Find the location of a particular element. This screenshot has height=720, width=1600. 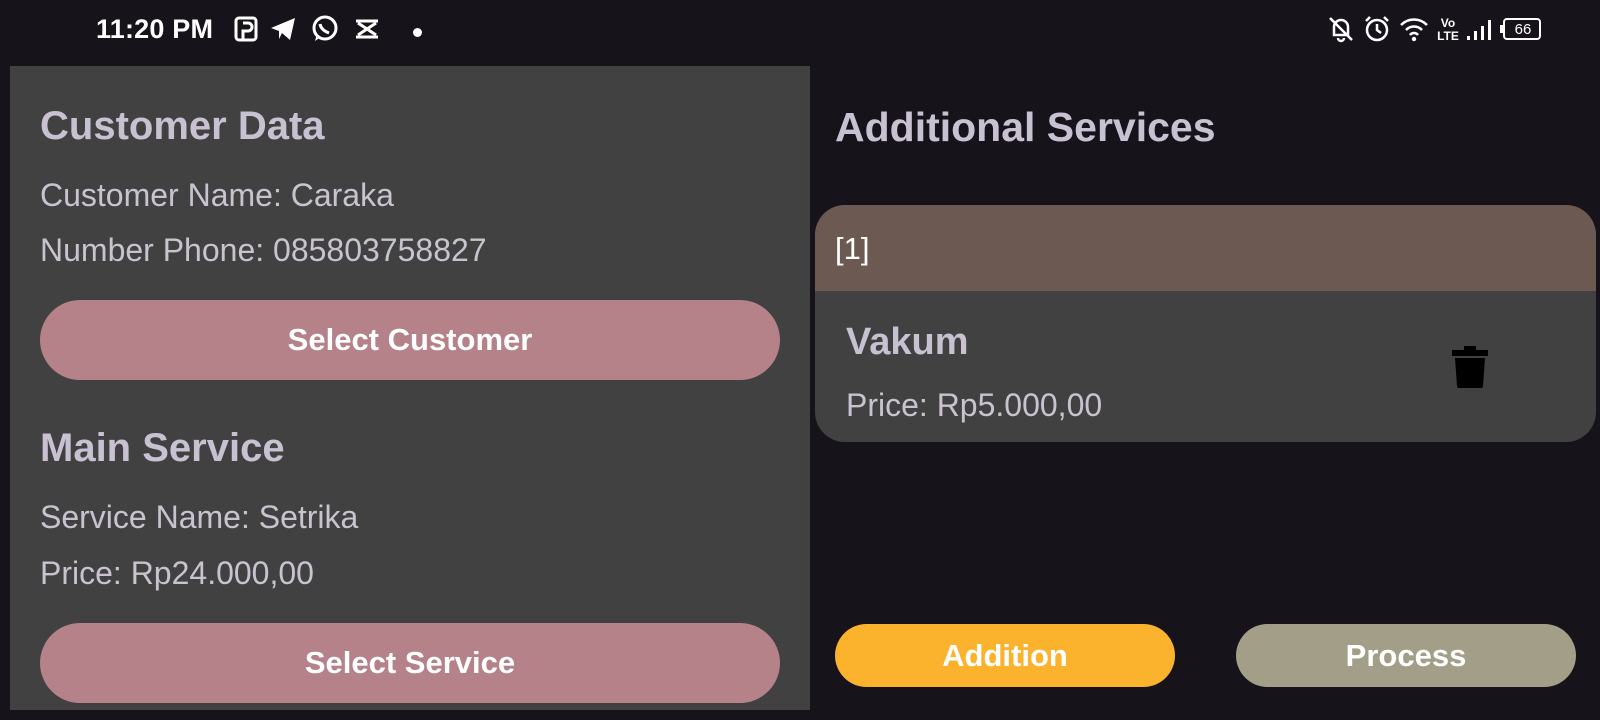

dot-icon is located at coordinates (417, 32).